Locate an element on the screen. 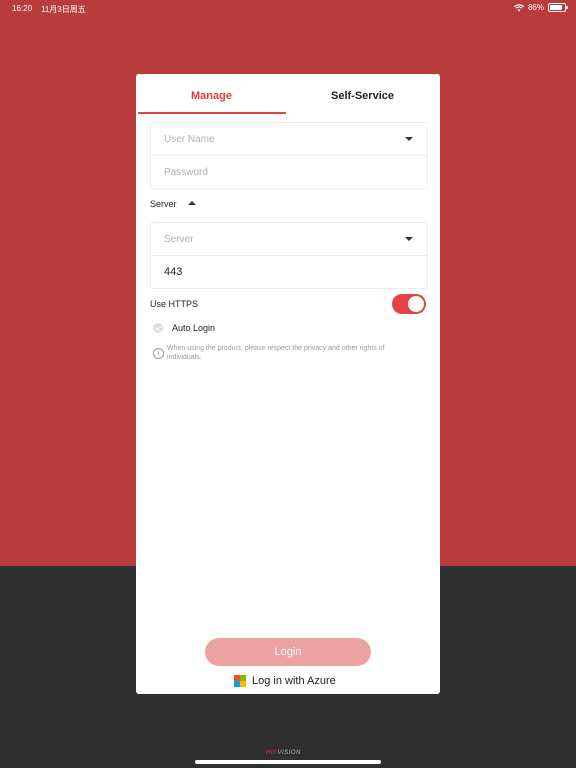 The width and height of the screenshot is (576, 768). server-field: Server is located at coordinates (289, 239).